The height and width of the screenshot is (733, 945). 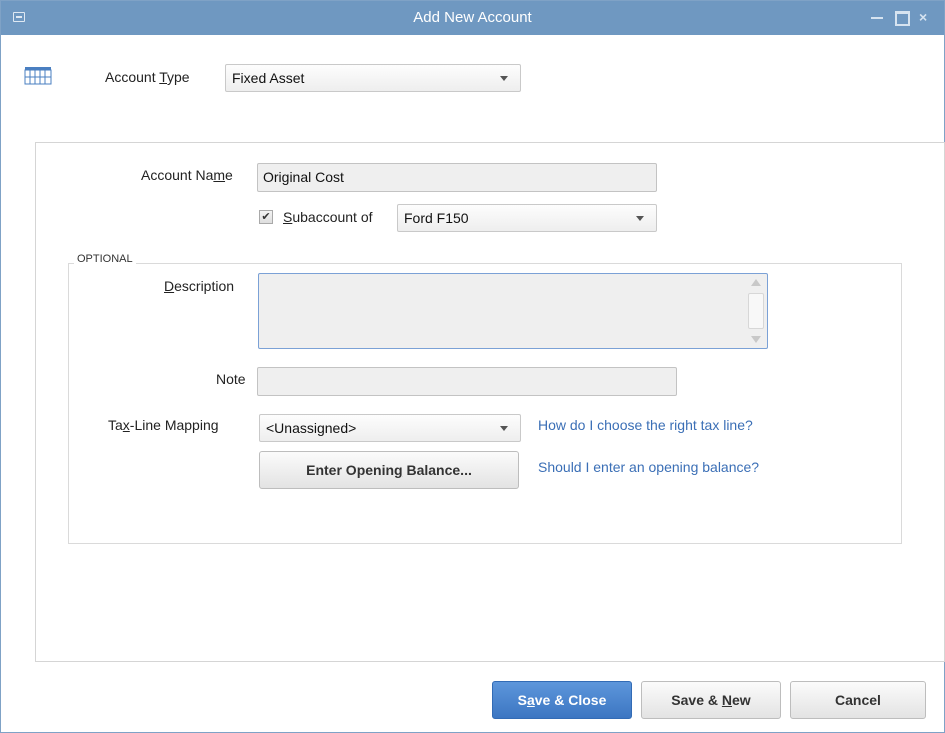 I want to click on note-input, so click(x=467, y=381).